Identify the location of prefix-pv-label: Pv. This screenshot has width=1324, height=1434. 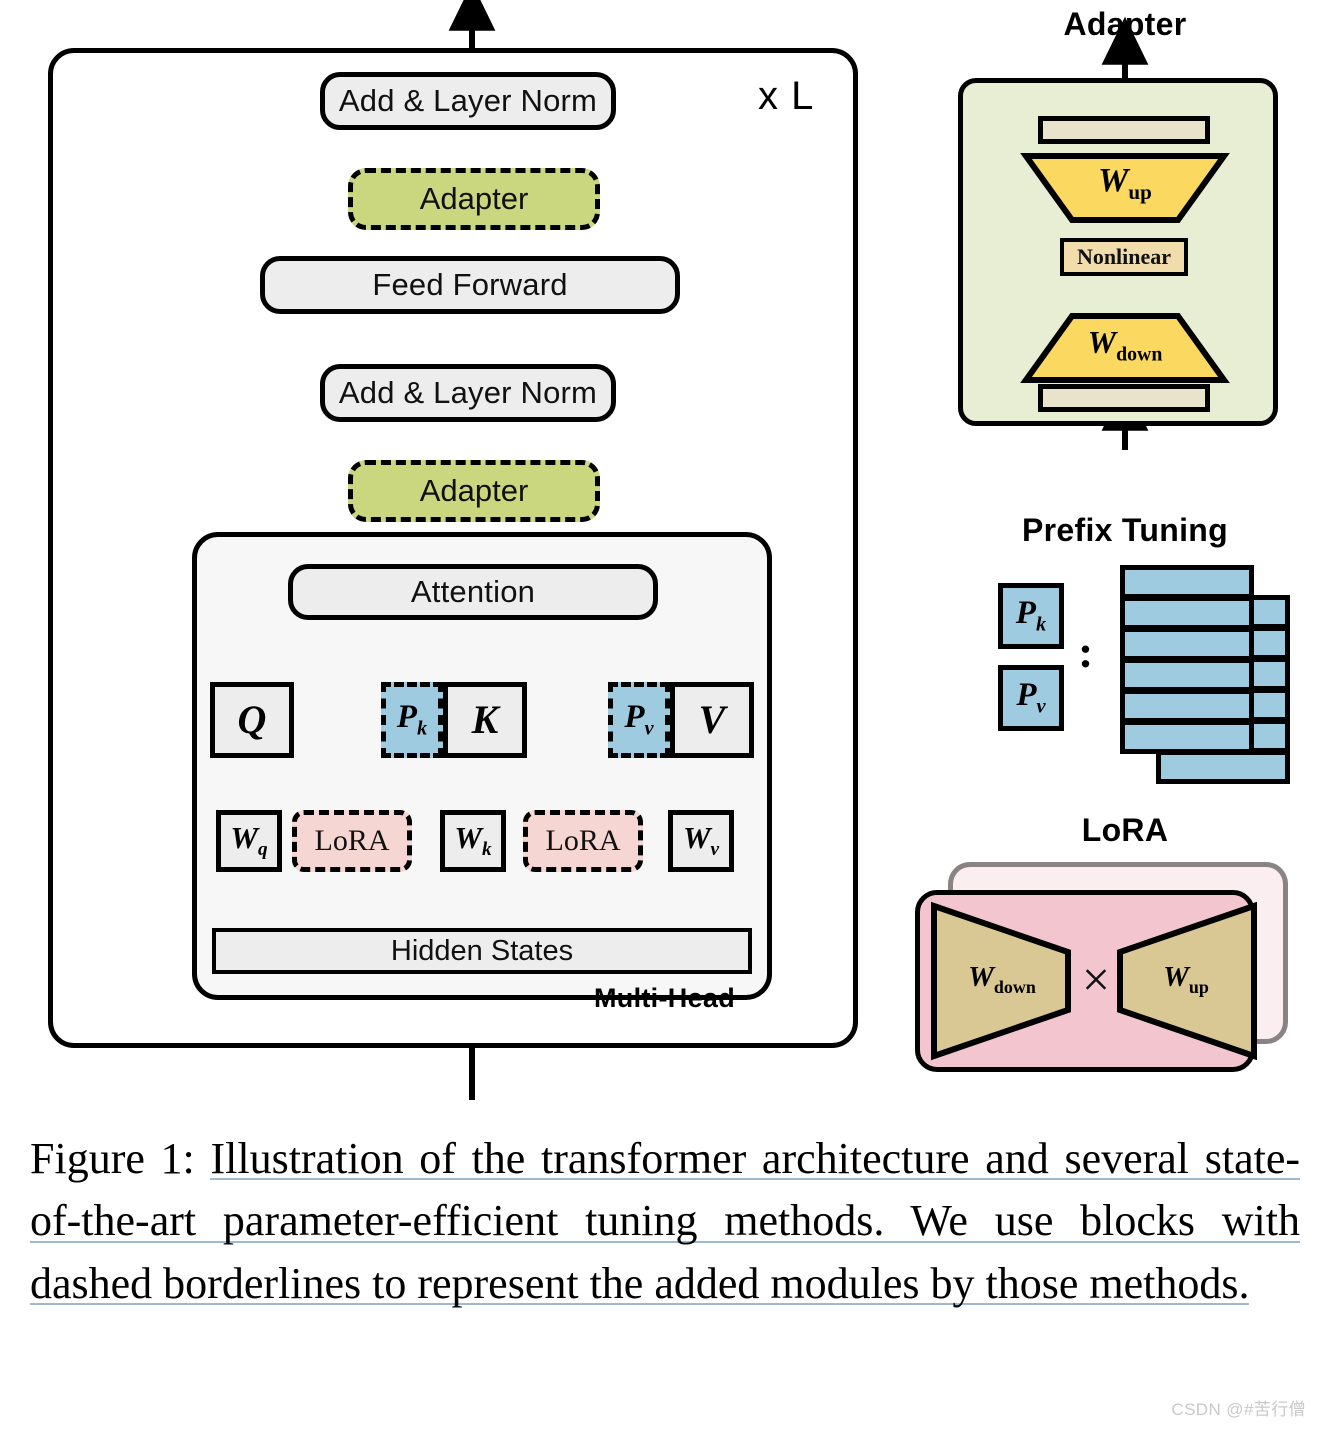
(639, 719).